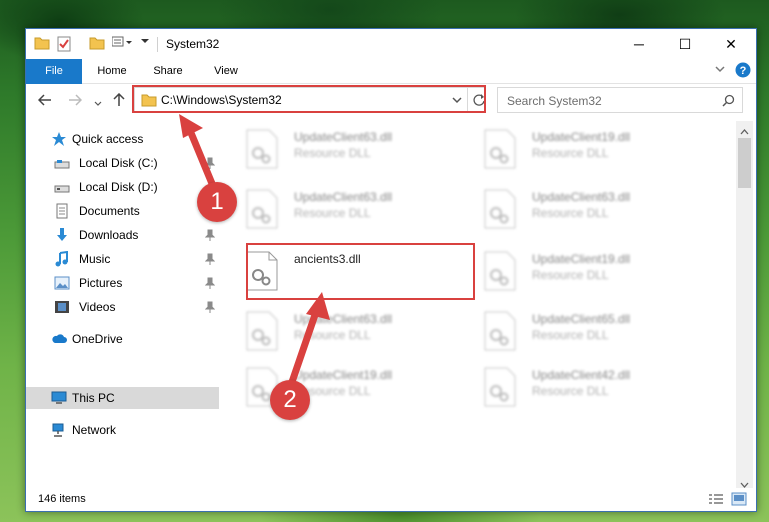  What do you see at coordinates (157, 44) in the screenshot?
I see `title-separator` at bounding box center [157, 44].